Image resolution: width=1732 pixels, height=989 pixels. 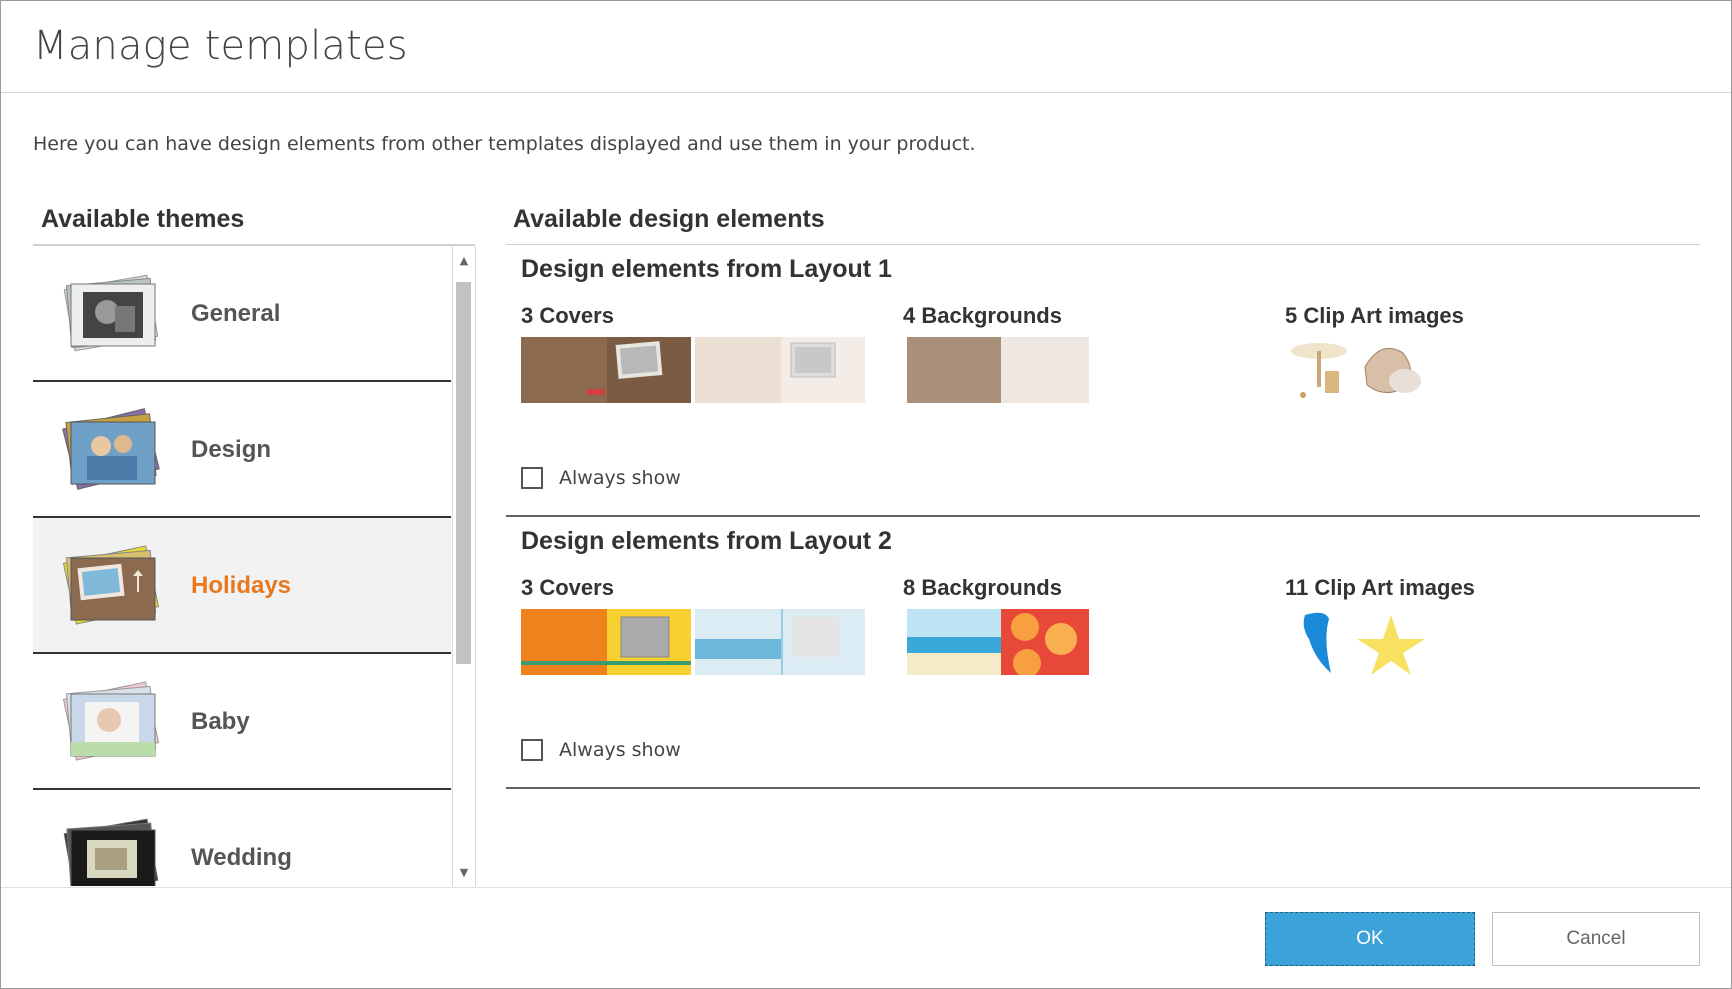 I want to click on layout-1-clipart: 5 Clip Art images, so click(x=1374, y=353).